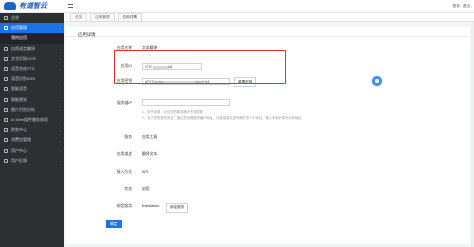 The image size is (474, 247). What do you see at coordinates (19, 150) in the screenshot?
I see `sidebar-item-label: 用户中心` at bounding box center [19, 150].